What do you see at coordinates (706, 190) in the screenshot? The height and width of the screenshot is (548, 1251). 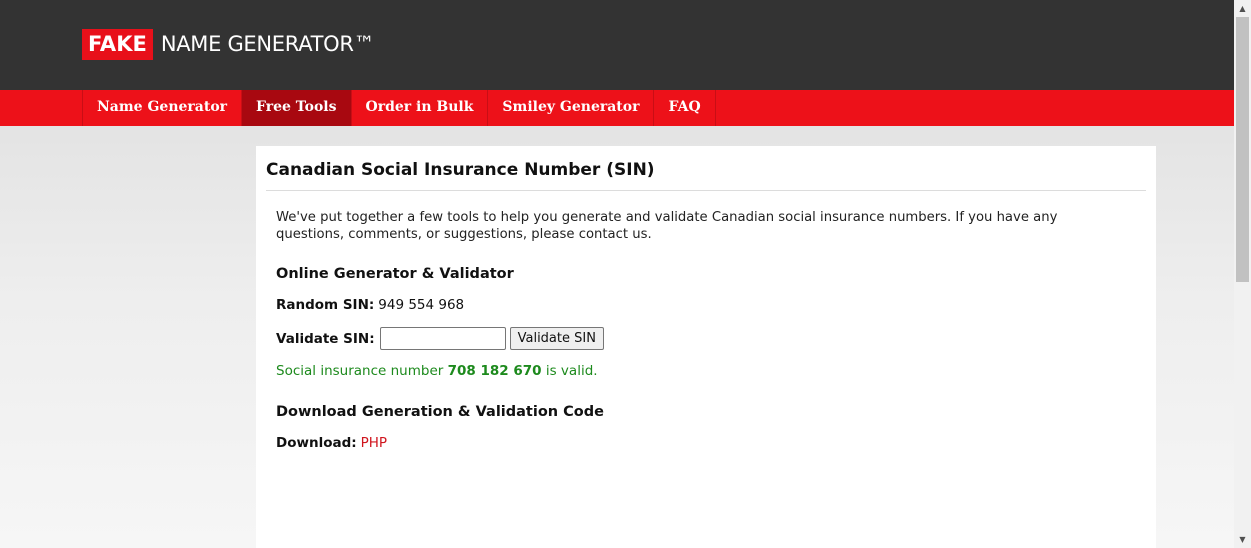 I see `title-divider` at bounding box center [706, 190].